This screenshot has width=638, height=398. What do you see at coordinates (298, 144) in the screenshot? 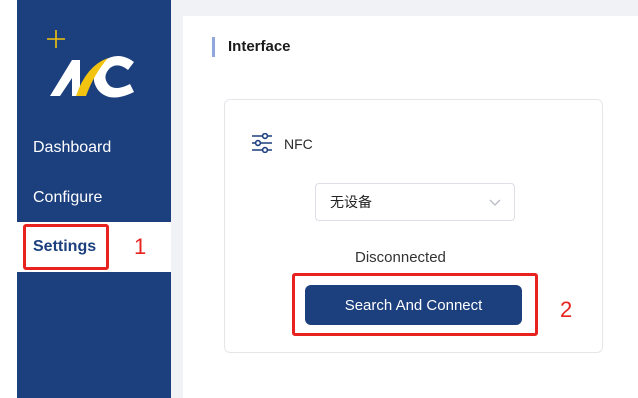
I see `card-title: NFC` at bounding box center [298, 144].